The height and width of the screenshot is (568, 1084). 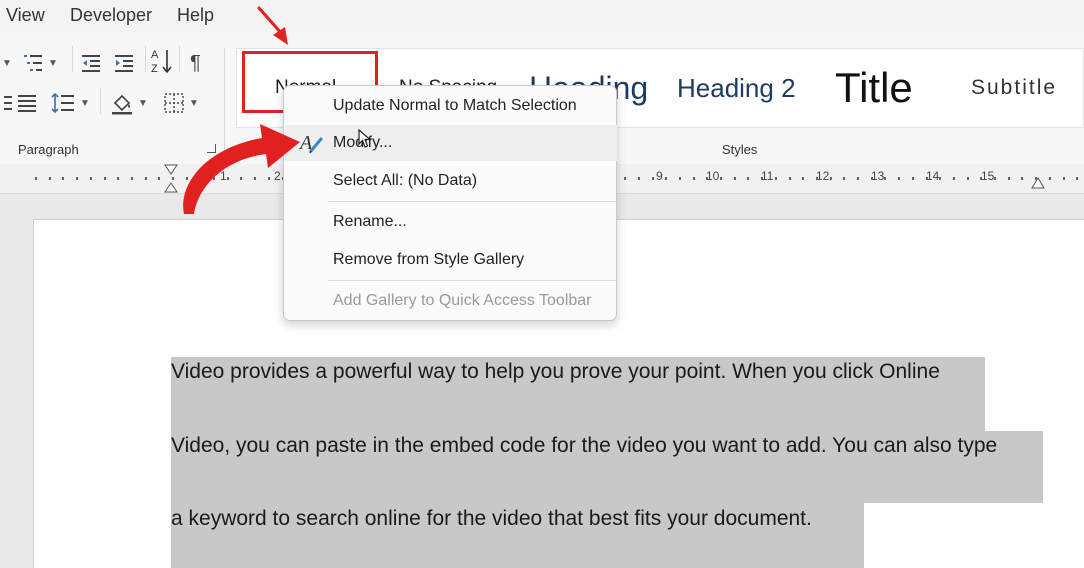 I want to click on sort-button: A Z, so click(x=162, y=61).